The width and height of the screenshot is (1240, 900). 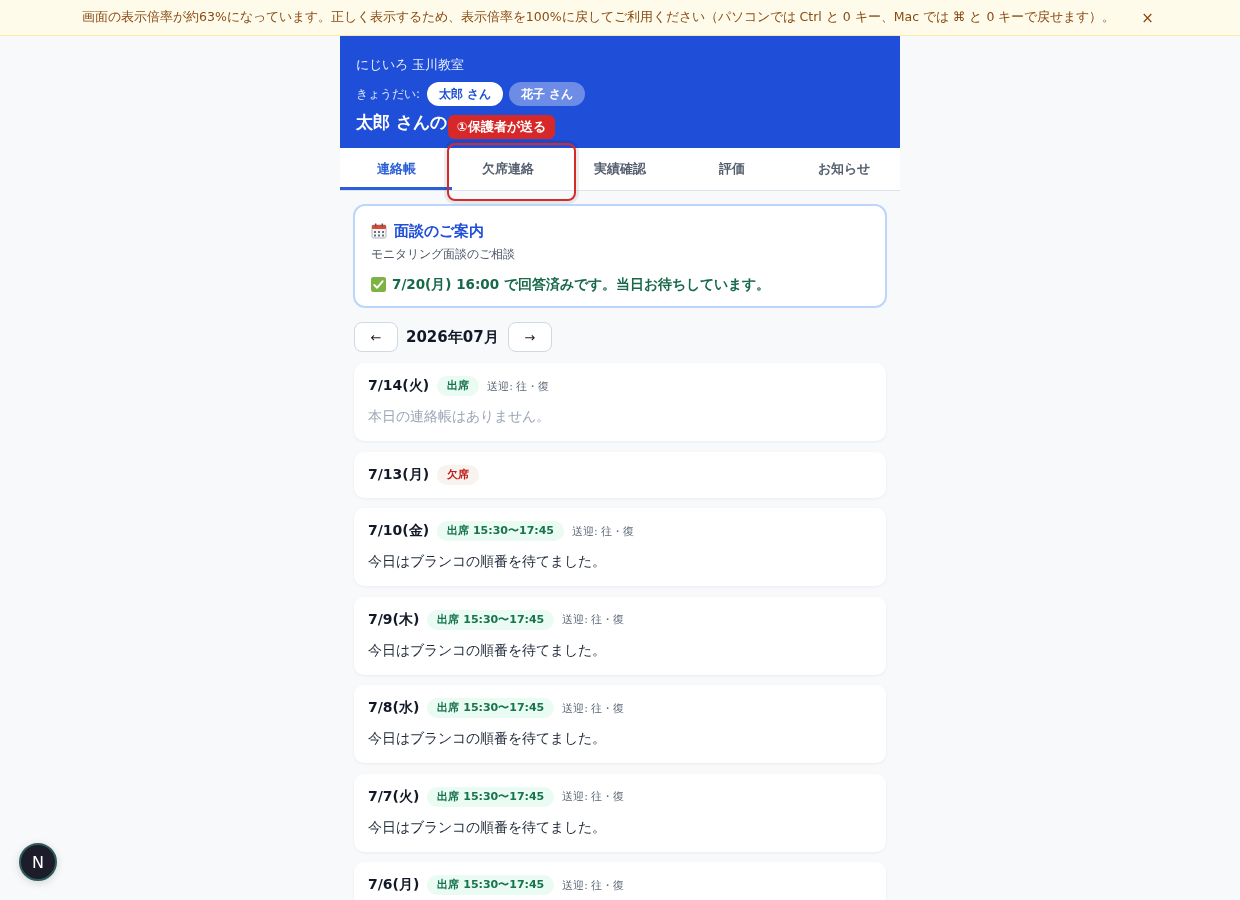 I want to click on notice-title: 面談のご案内, so click(x=439, y=231).